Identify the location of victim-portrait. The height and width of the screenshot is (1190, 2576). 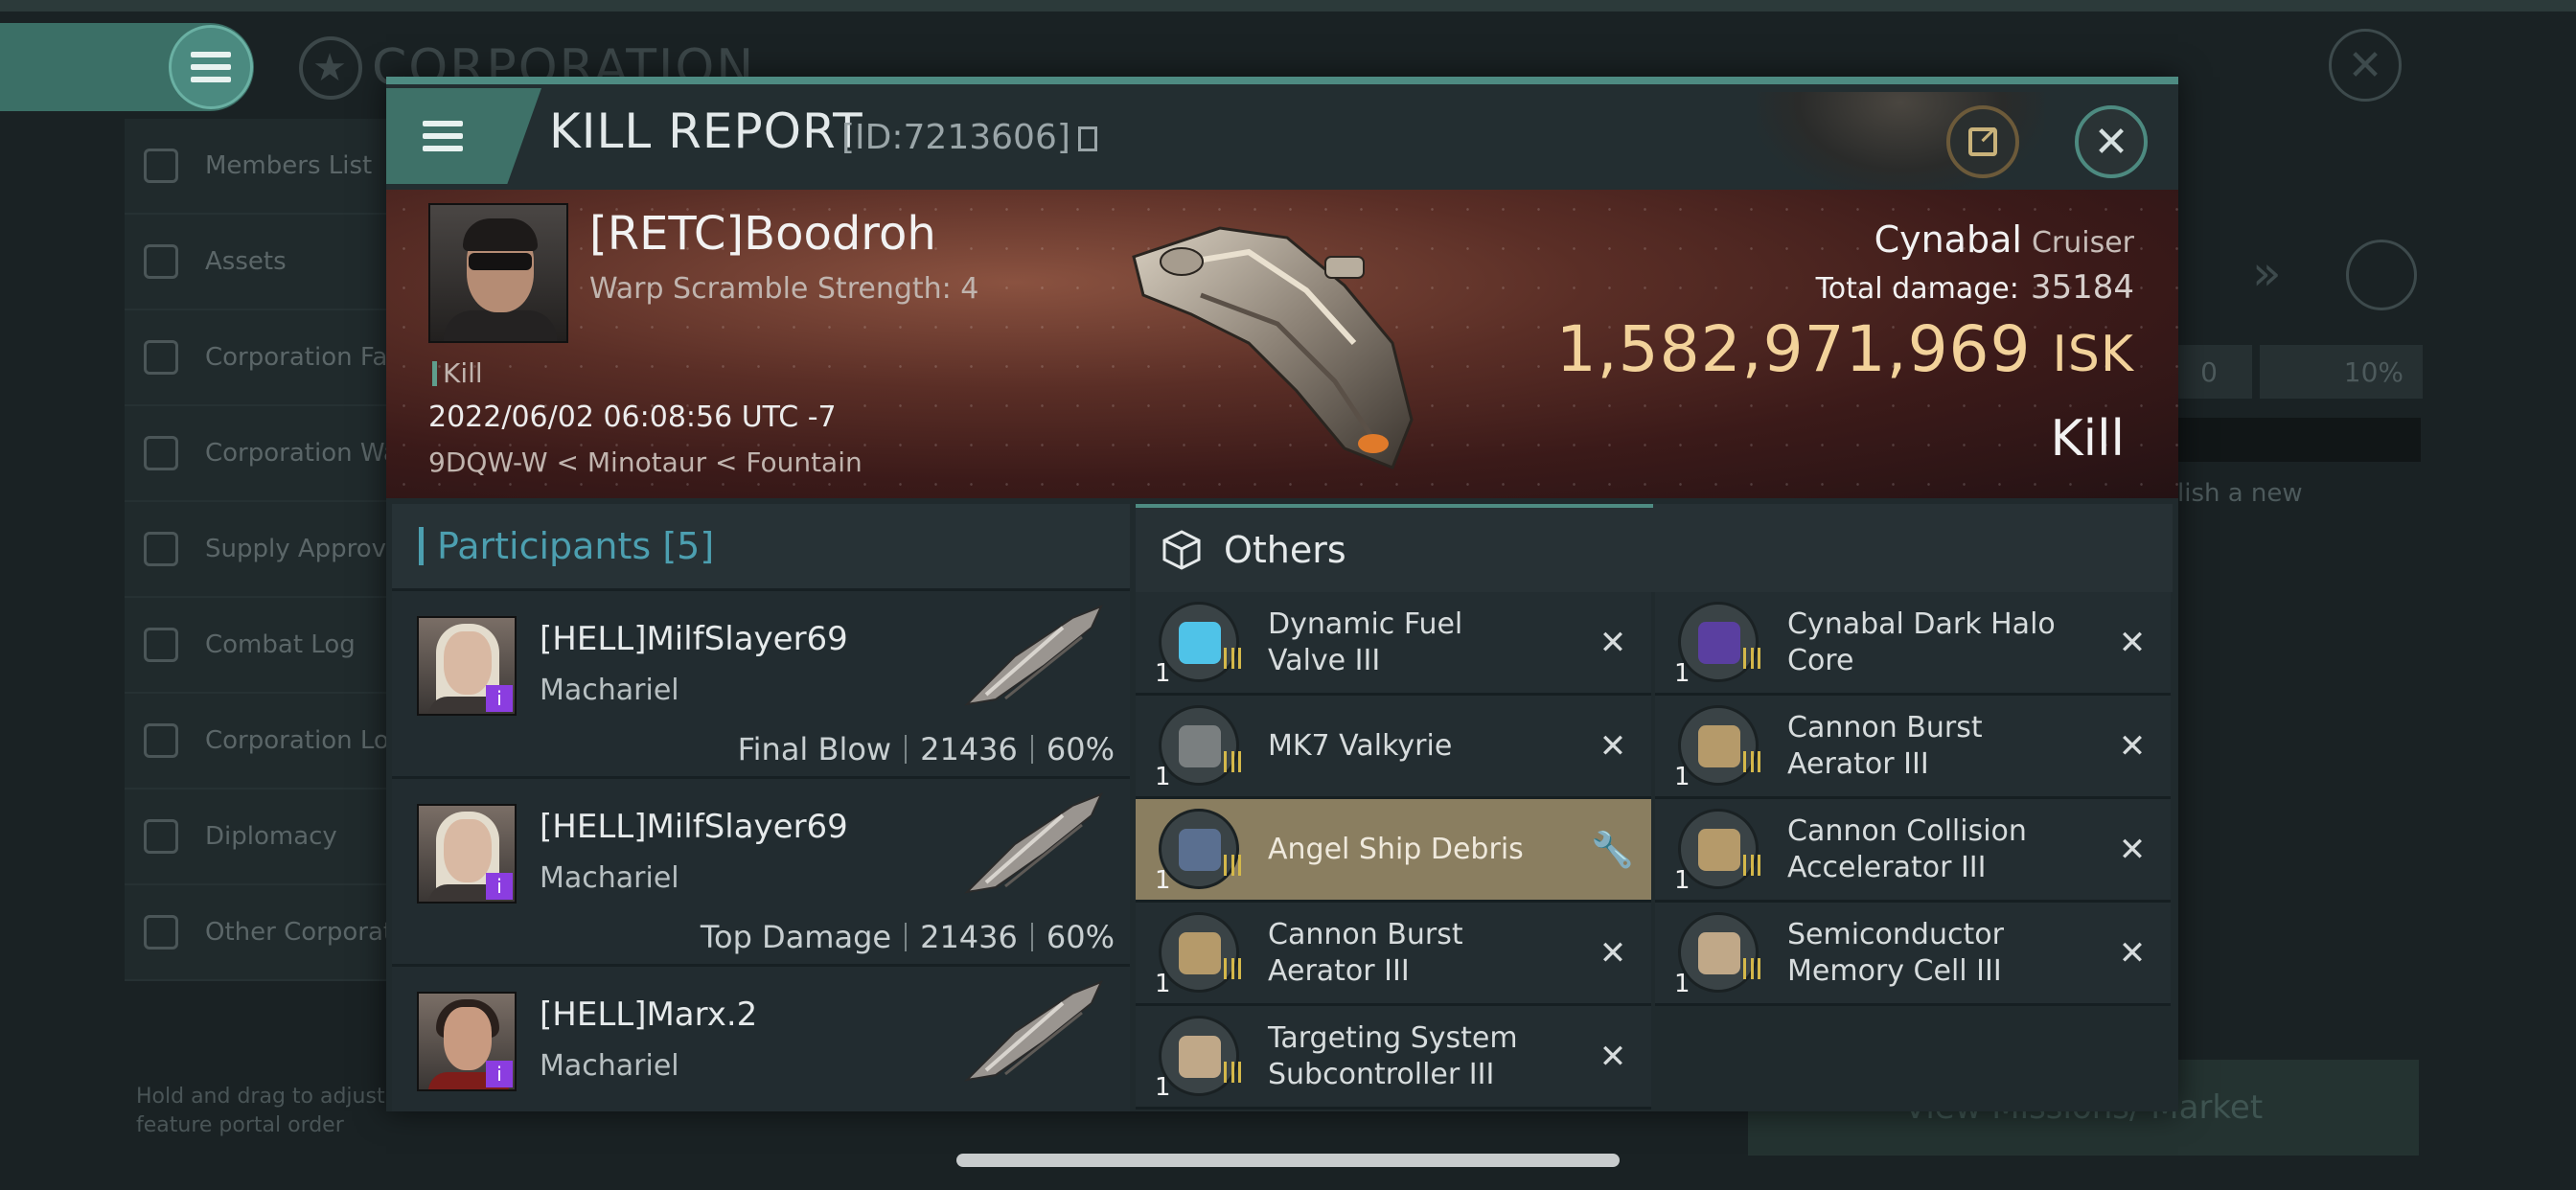
(498, 273).